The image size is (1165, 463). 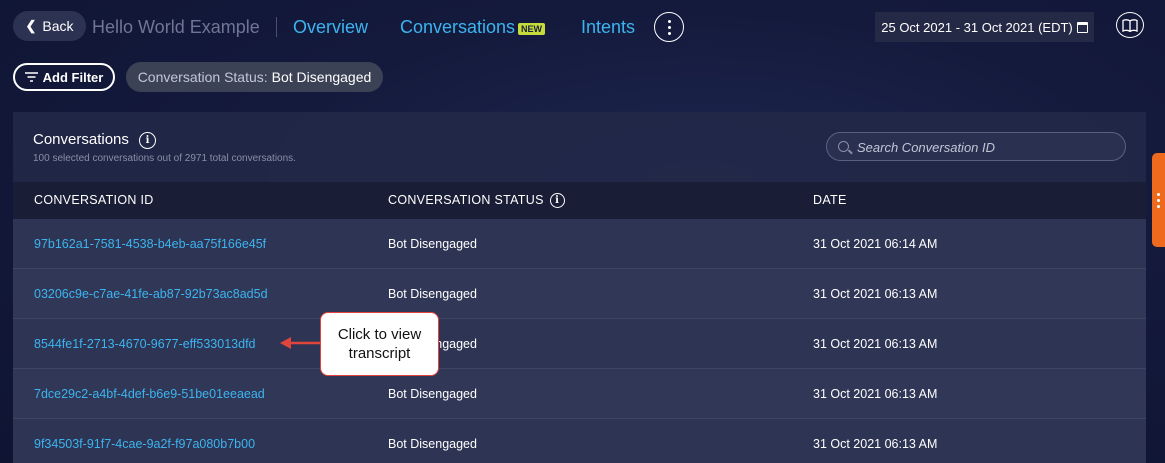 What do you see at coordinates (321, 77) in the screenshot?
I see `filter-chip-value: Bot Disengaged` at bounding box center [321, 77].